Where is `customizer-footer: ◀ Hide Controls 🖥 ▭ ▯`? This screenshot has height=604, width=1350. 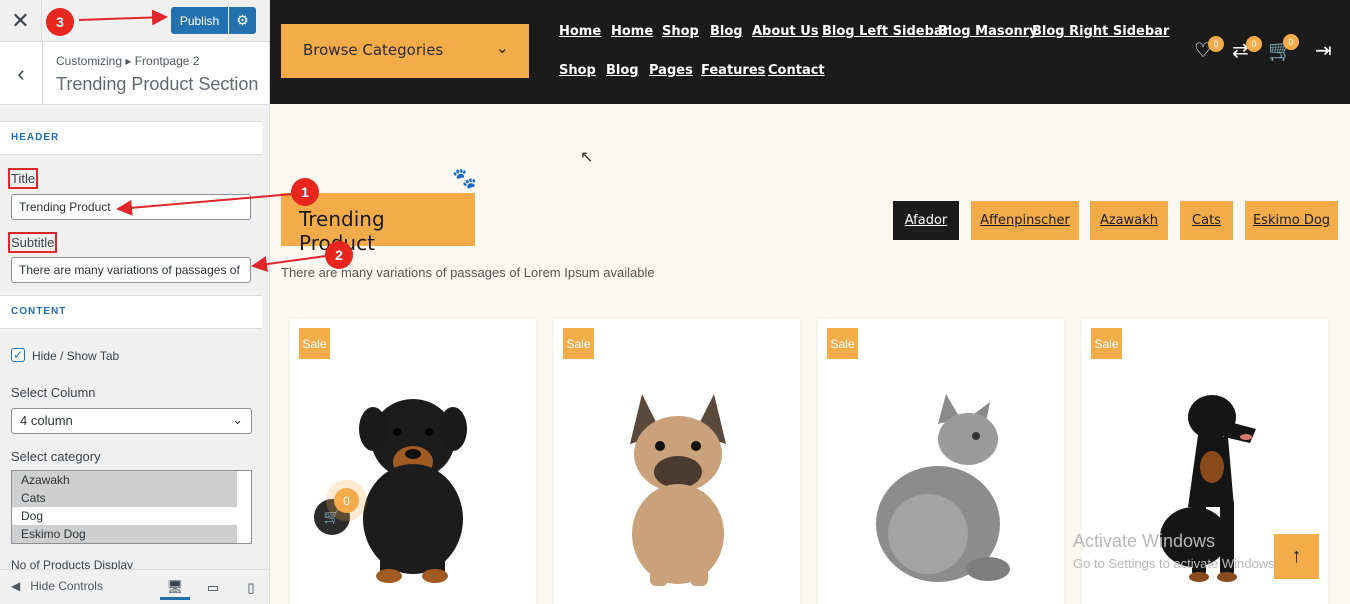
customizer-footer: ◀ Hide Controls 🖥 ▭ ▯ is located at coordinates (134, 586).